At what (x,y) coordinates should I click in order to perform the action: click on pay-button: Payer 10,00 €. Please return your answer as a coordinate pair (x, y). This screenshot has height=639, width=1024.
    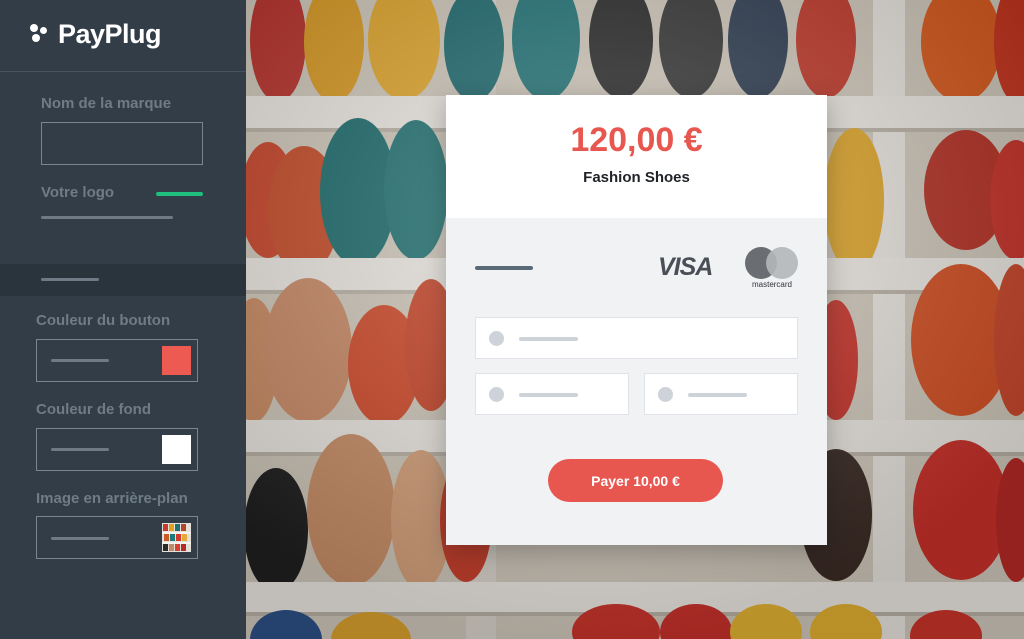
    Looking at the image, I should click on (635, 480).